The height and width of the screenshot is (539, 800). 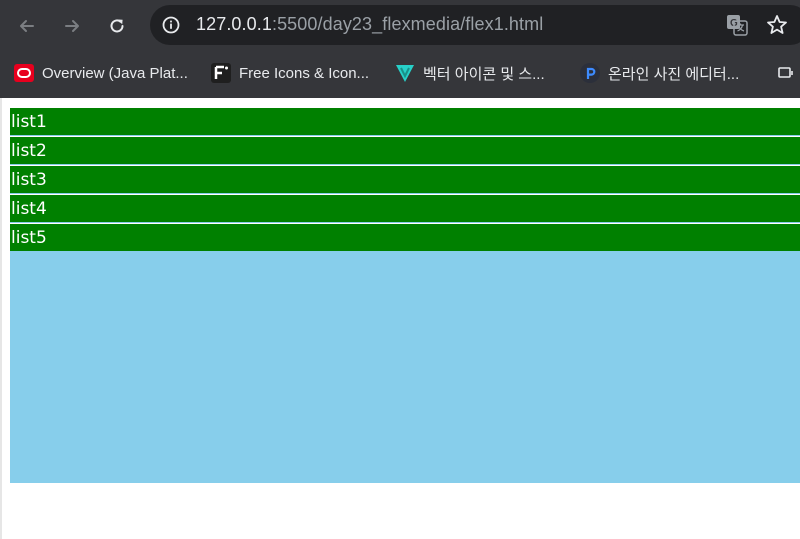 What do you see at coordinates (24, 73) in the screenshot?
I see `oracle-icon` at bounding box center [24, 73].